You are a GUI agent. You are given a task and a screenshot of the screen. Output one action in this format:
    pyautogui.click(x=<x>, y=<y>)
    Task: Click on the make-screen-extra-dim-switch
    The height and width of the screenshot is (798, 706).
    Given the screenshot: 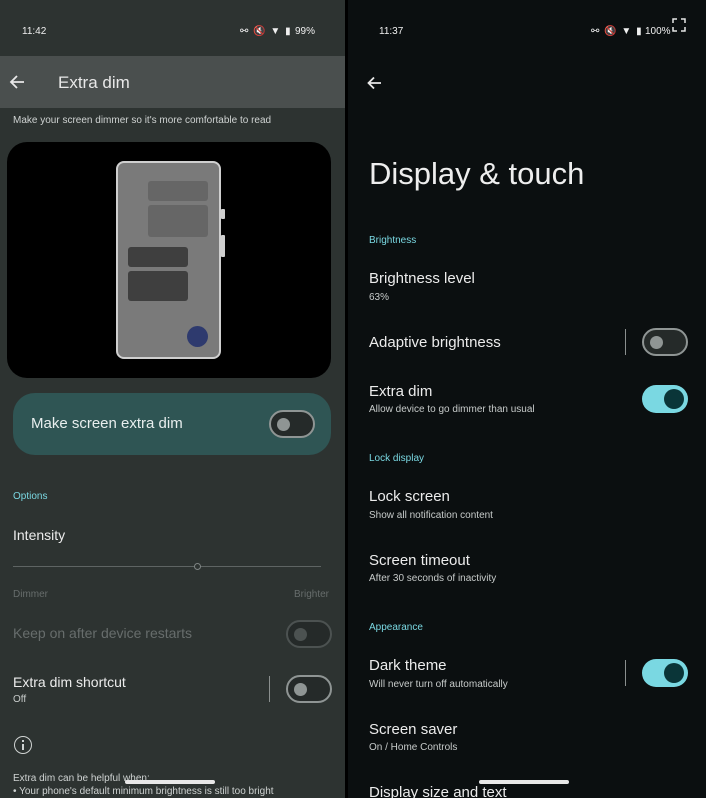 What is the action you would take?
    pyautogui.click(x=292, y=424)
    